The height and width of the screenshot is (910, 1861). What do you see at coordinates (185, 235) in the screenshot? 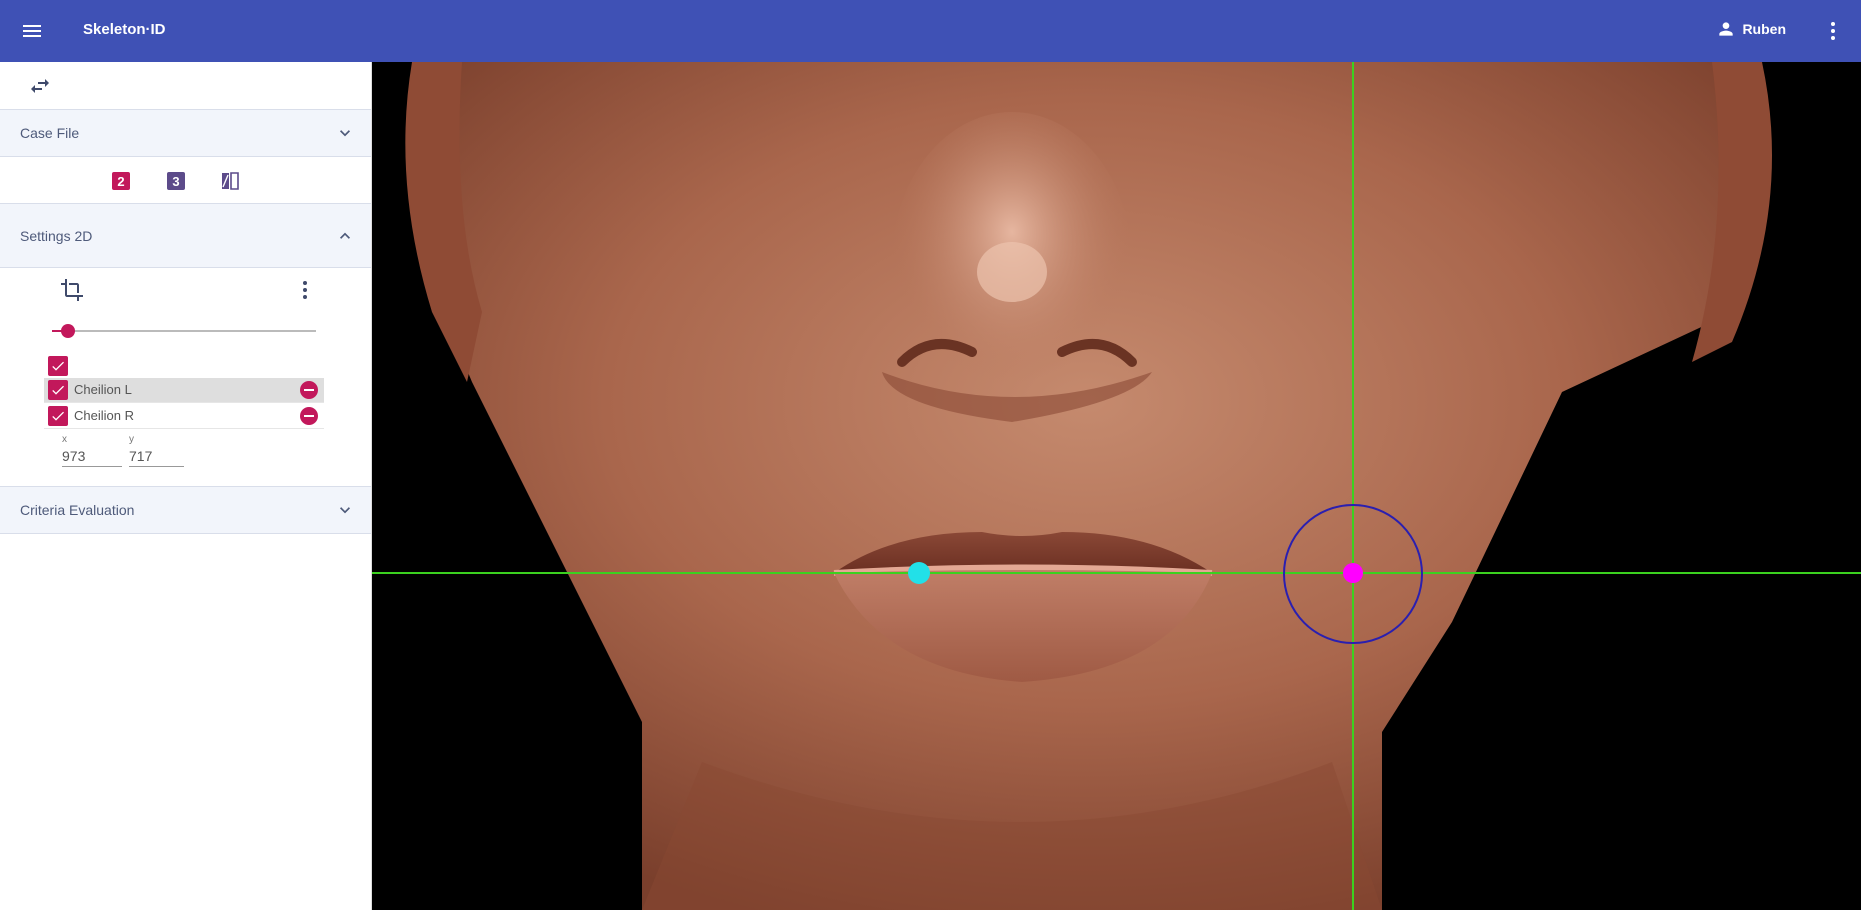
I see `panel-settings-2d: Settings 2D` at bounding box center [185, 235].